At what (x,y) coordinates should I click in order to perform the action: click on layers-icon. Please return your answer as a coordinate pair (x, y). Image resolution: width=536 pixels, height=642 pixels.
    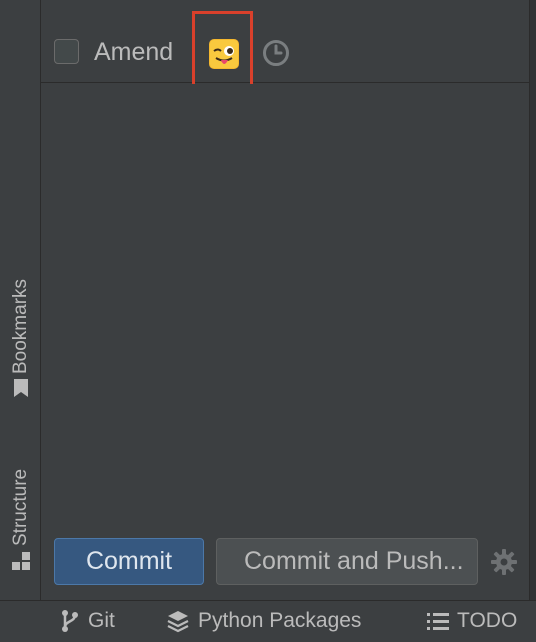
    Looking at the image, I should click on (178, 622).